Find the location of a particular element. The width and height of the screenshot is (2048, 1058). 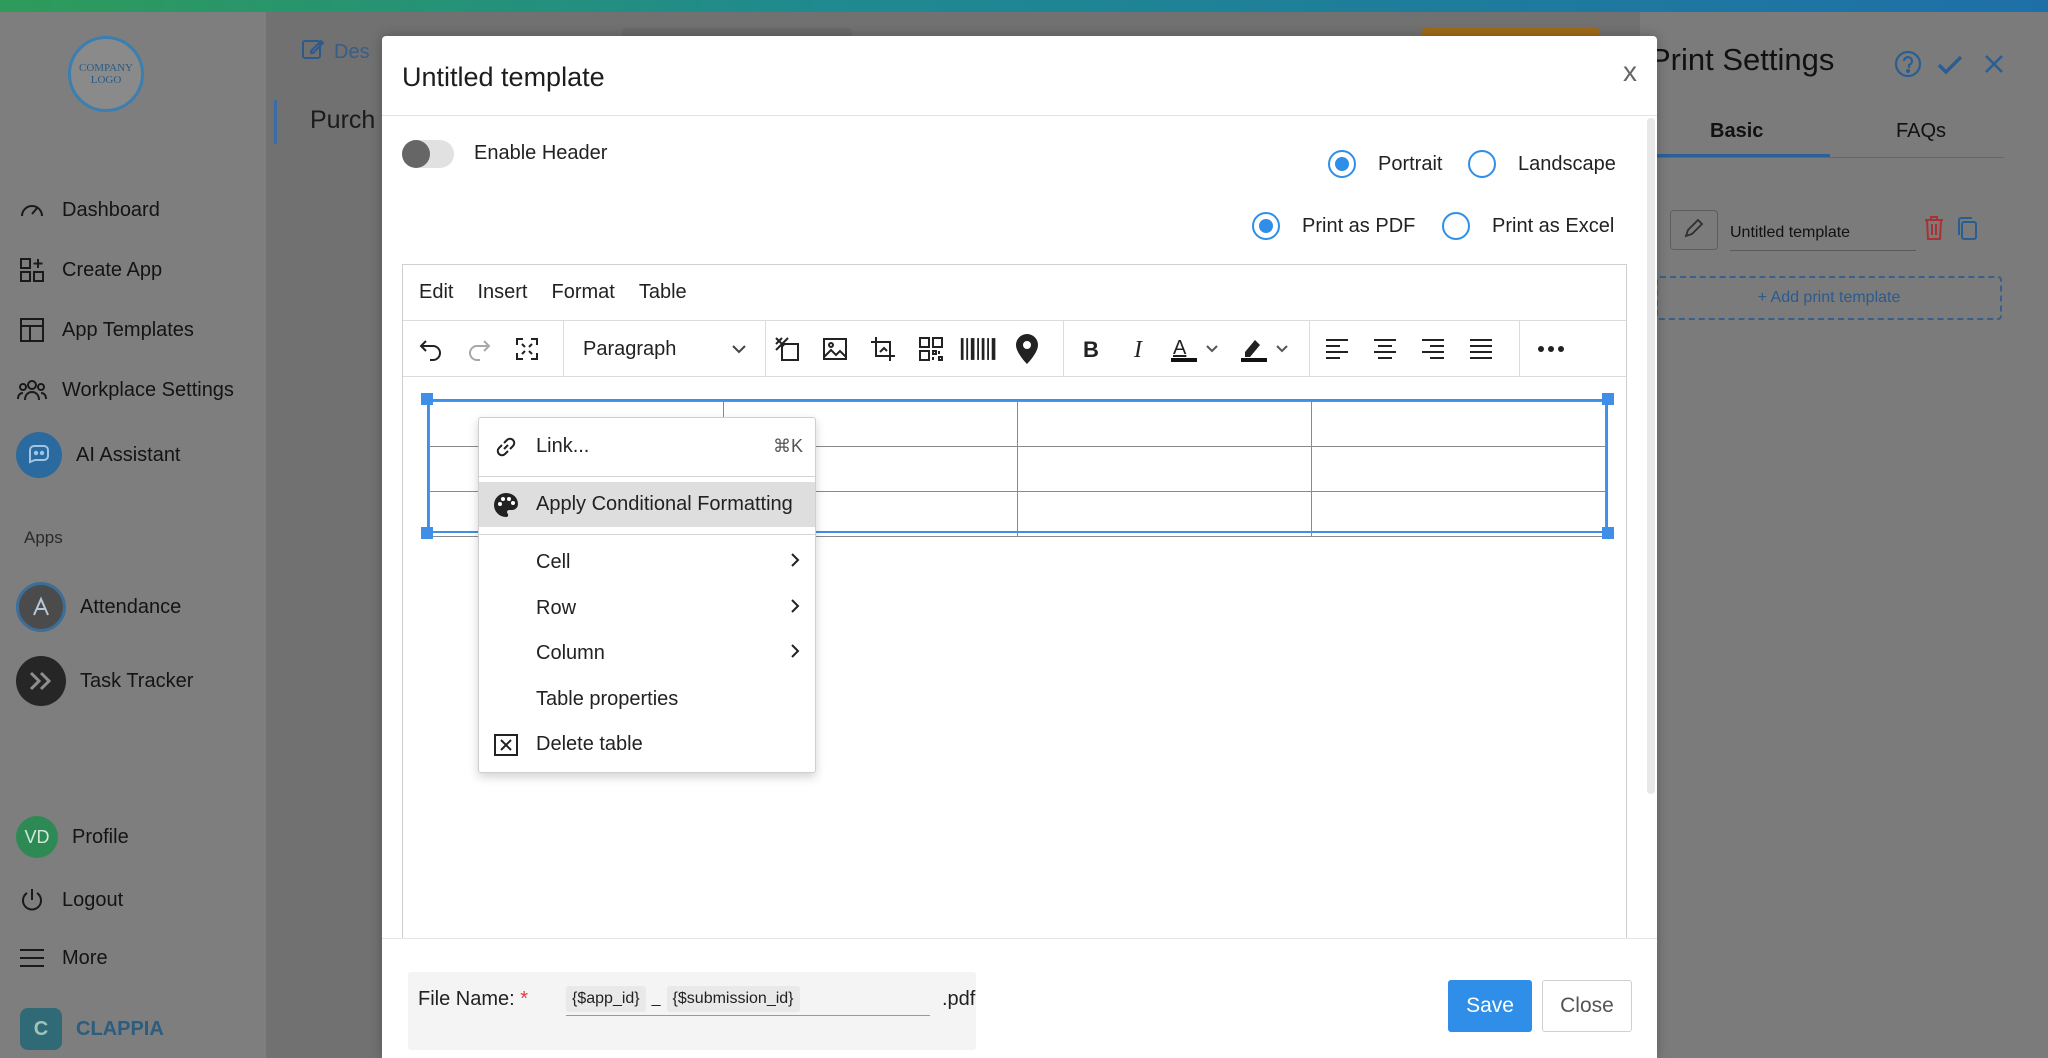

menu-item-cell: Cell is located at coordinates (647, 562).